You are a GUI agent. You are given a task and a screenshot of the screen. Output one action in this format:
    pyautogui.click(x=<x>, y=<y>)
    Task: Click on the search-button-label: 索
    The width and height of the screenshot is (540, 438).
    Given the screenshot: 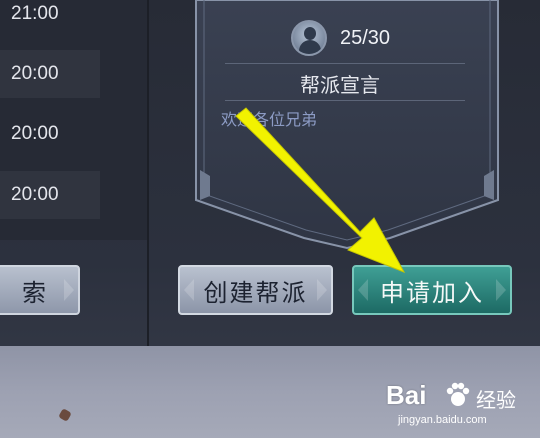 What is the action you would take?
    pyautogui.click(x=35, y=292)
    